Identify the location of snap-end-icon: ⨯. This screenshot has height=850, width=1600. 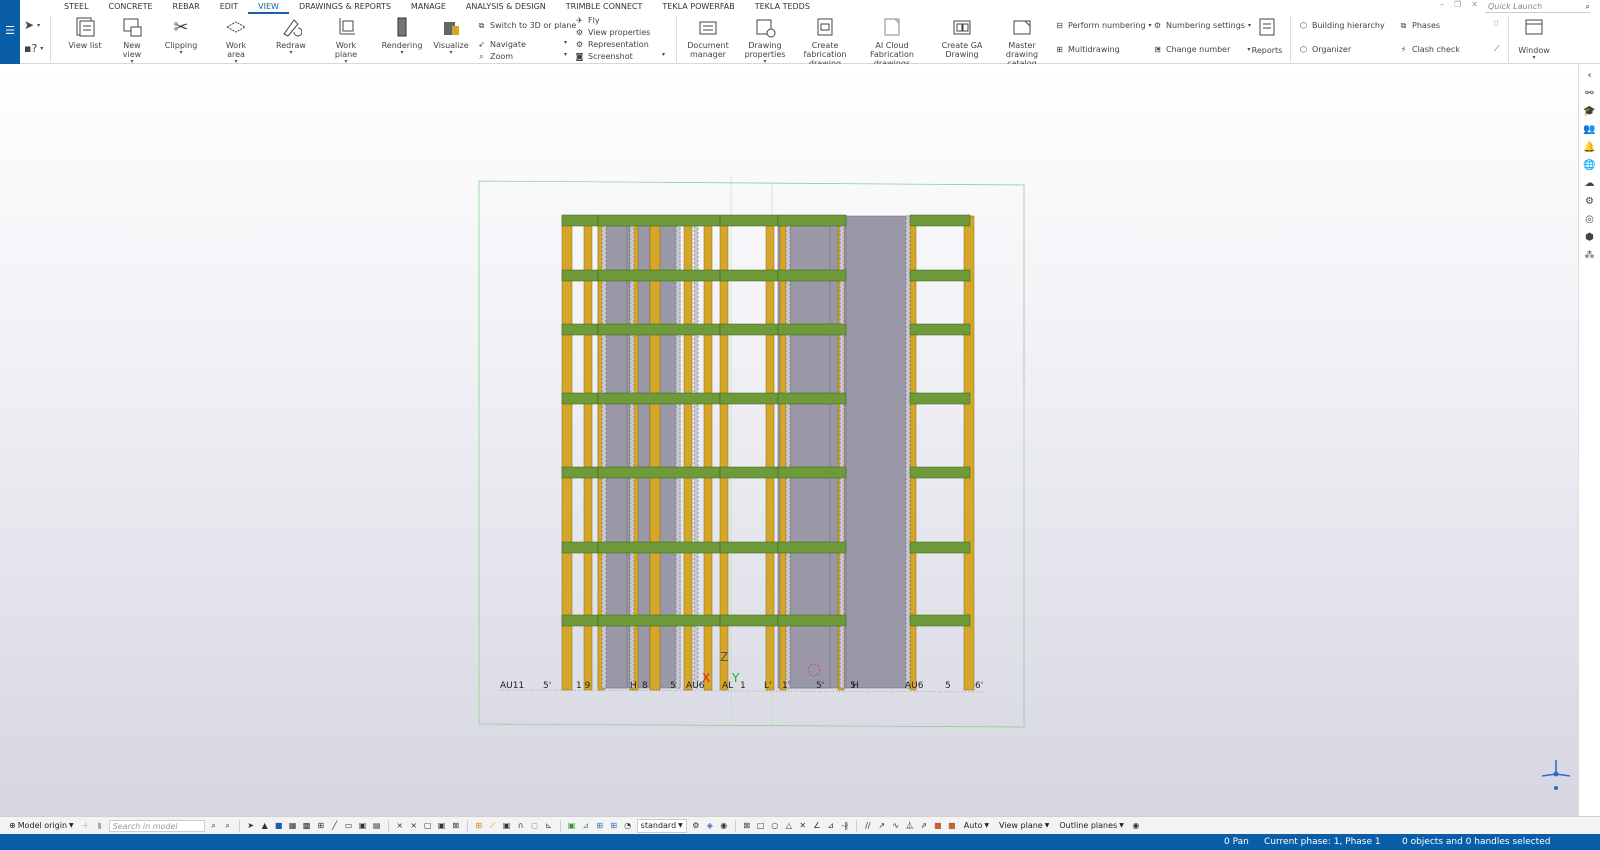
(414, 826).